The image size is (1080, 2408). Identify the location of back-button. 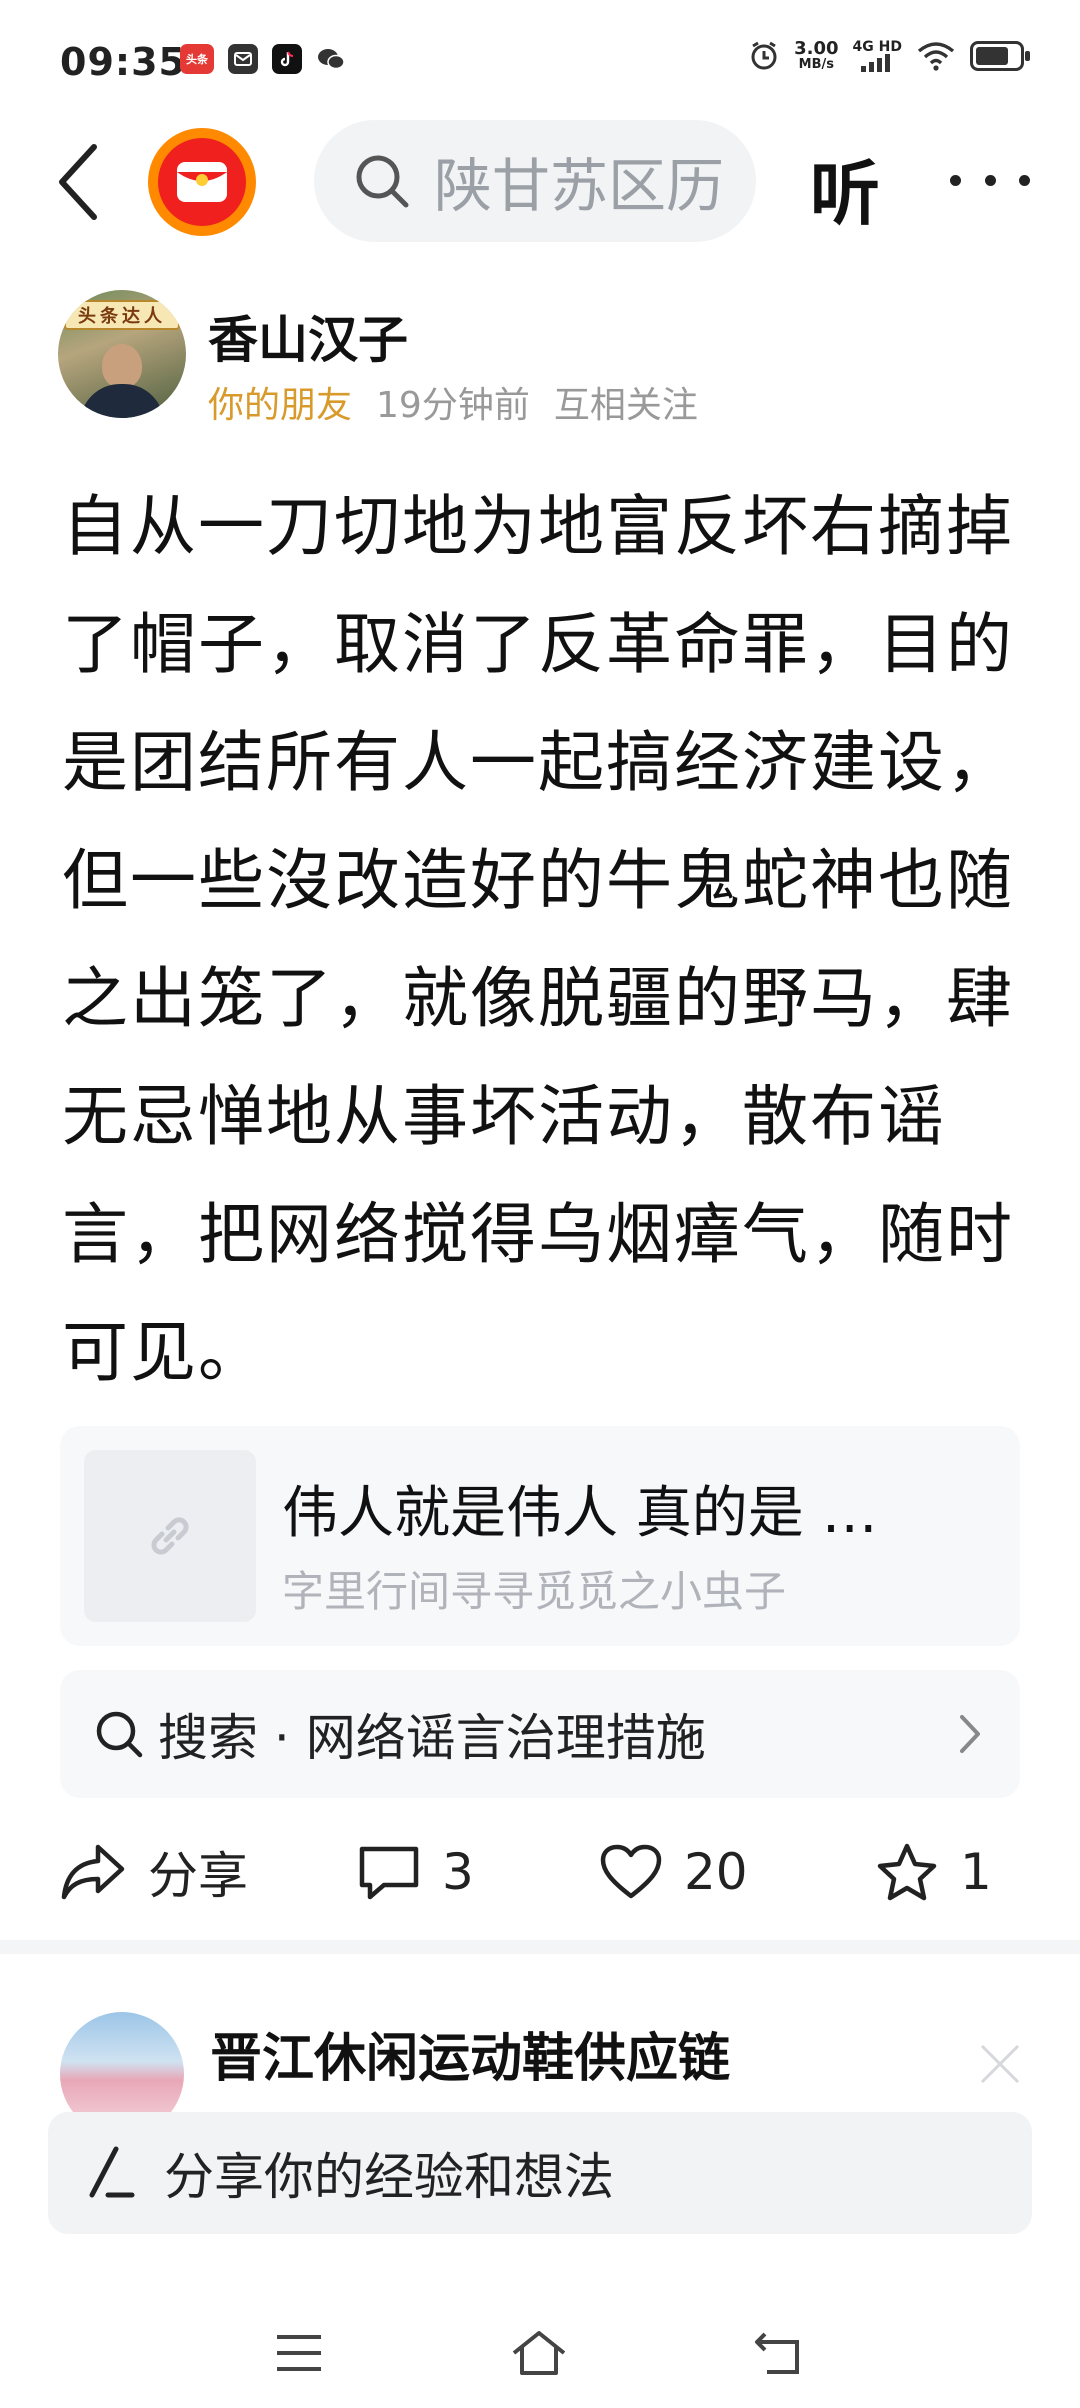
(78, 182).